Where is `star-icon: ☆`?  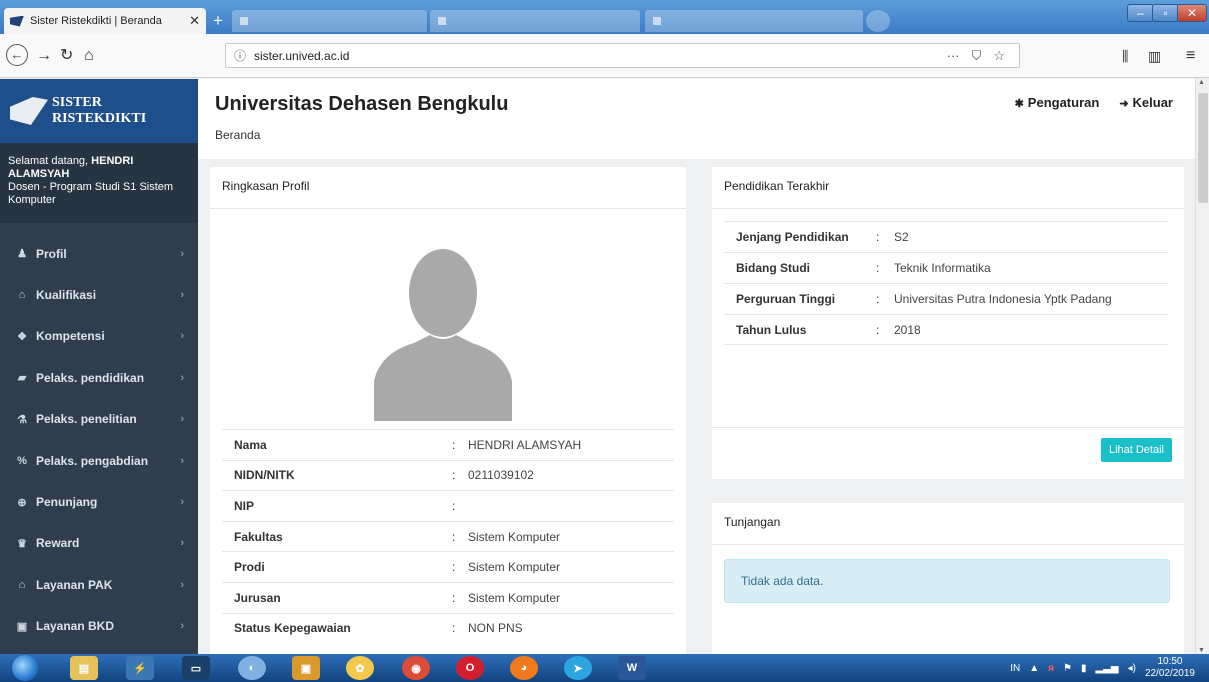 star-icon: ☆ is located at coordinates (999, 56).